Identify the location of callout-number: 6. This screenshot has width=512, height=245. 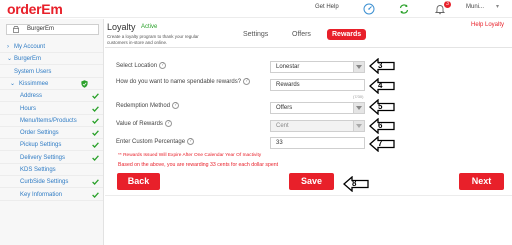
(380, 125).